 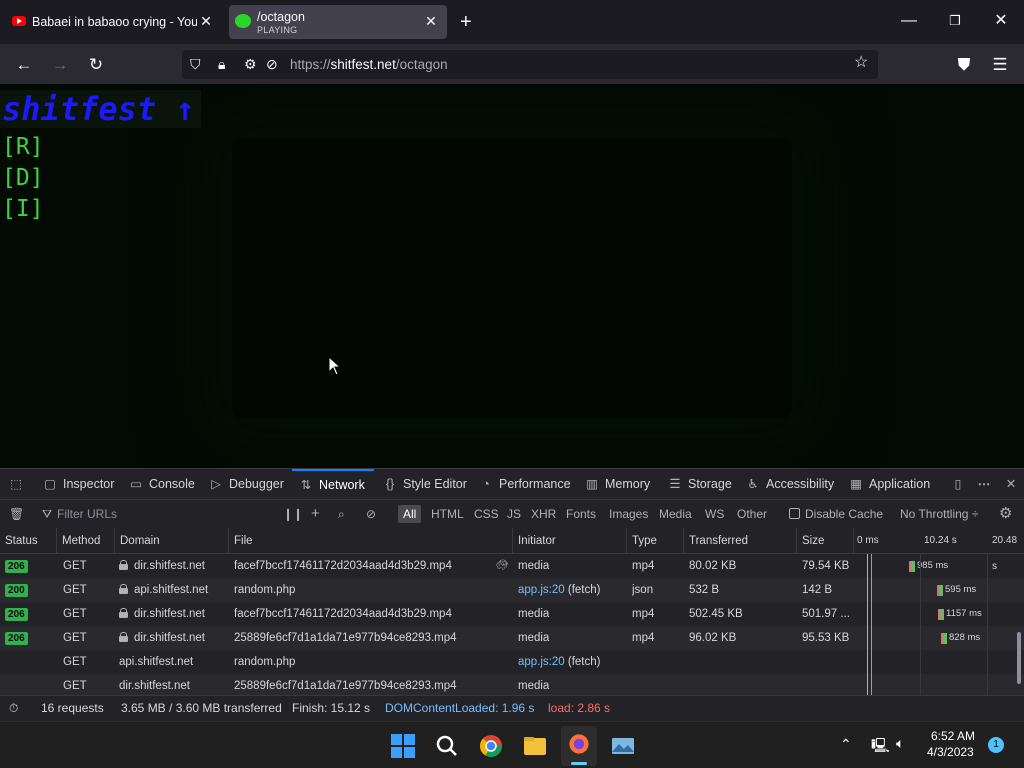 I want to click on search-icon, so click(x=447, y=746).